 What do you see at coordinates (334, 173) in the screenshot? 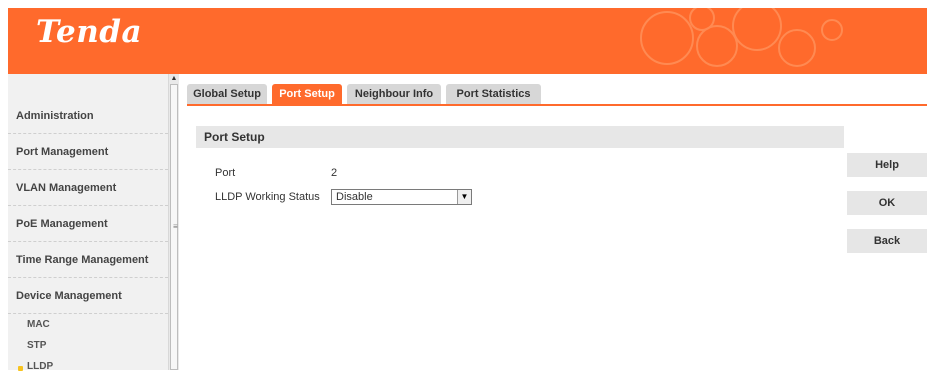
I see `port-value: 2` at bounding box center [334, 173].